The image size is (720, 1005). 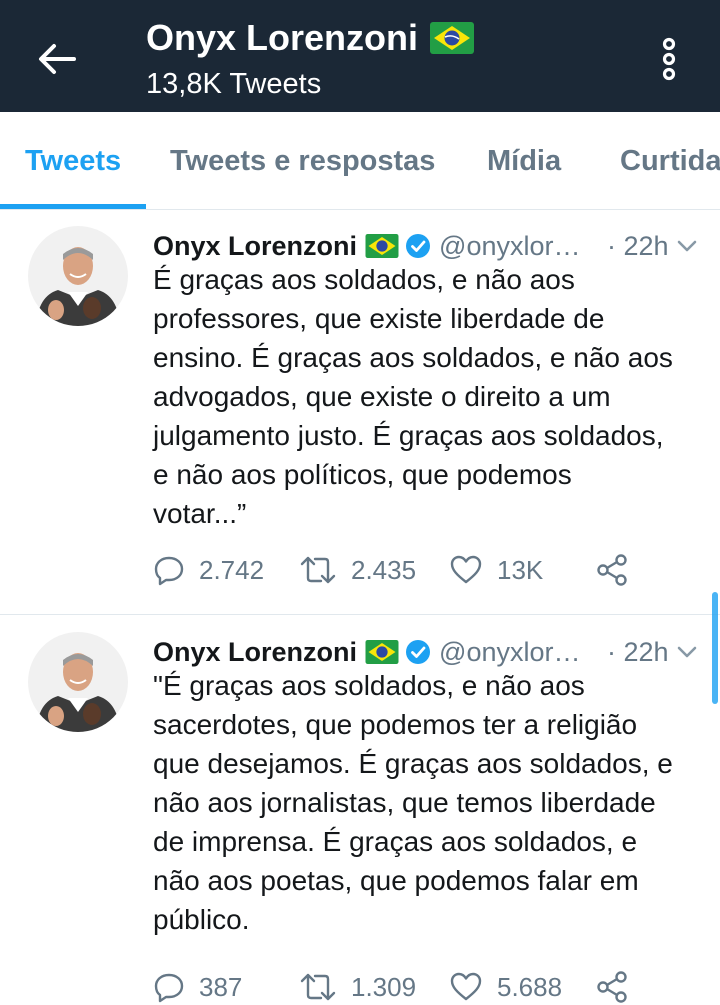 What do you see at coordinates (282, 37) in the screenshot?
I see `profile-name: Onyx Lorenzoni` at bounding box center [282, 37].